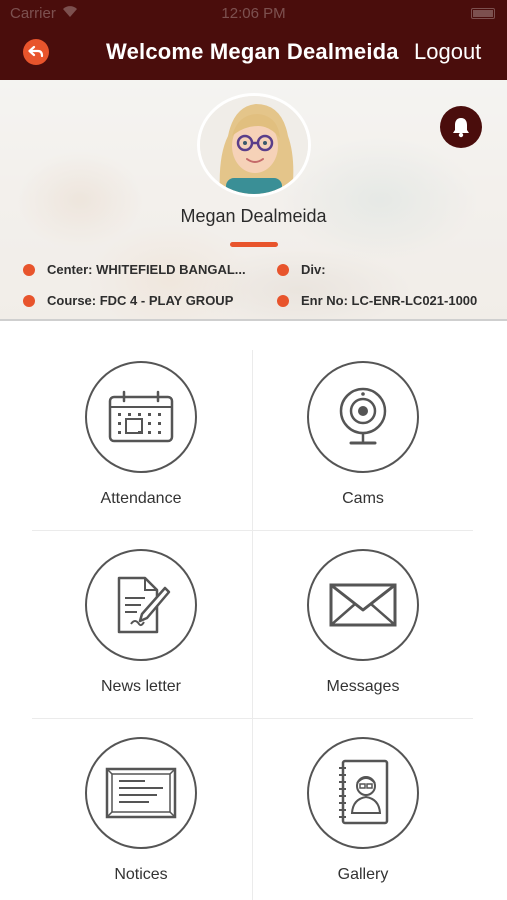 This screenshot has width=507, height=900. I want to click on notices-button, so click(141, 793).